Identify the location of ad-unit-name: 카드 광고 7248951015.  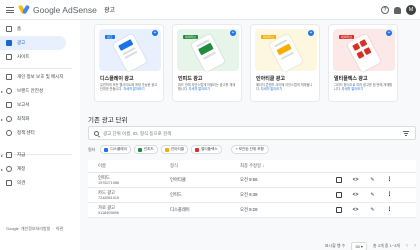
(108, 195).